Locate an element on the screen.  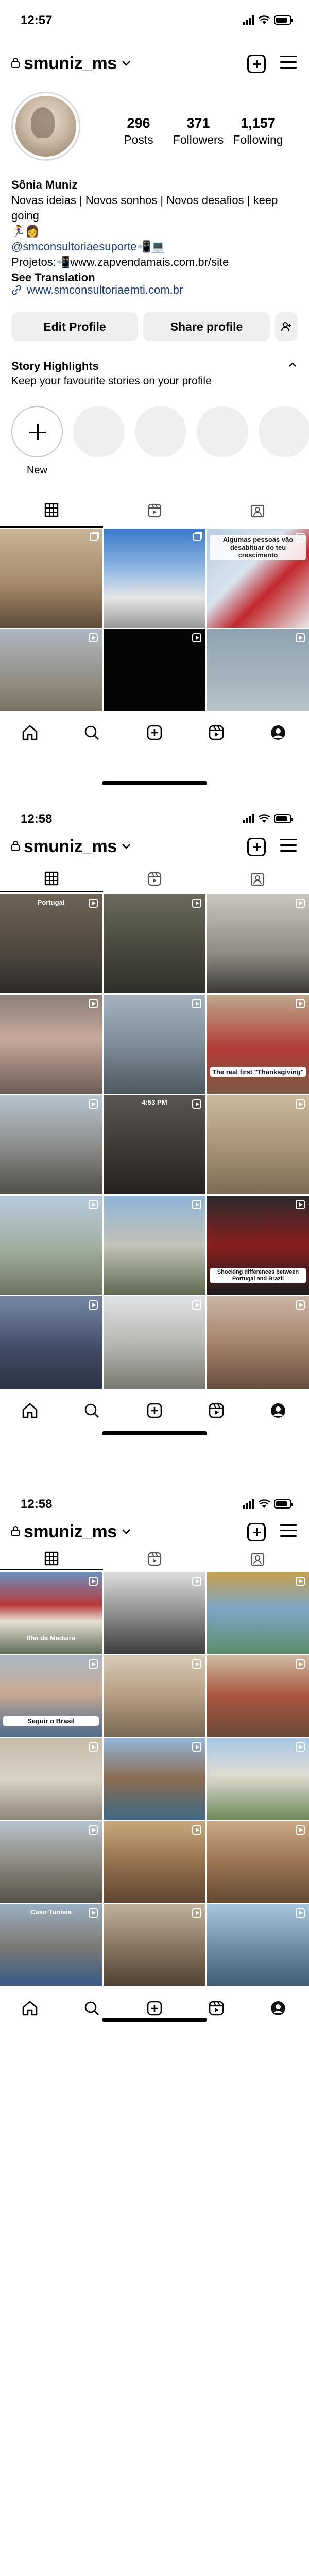
grid-post: Portugal is located at coordinates (51, 943).